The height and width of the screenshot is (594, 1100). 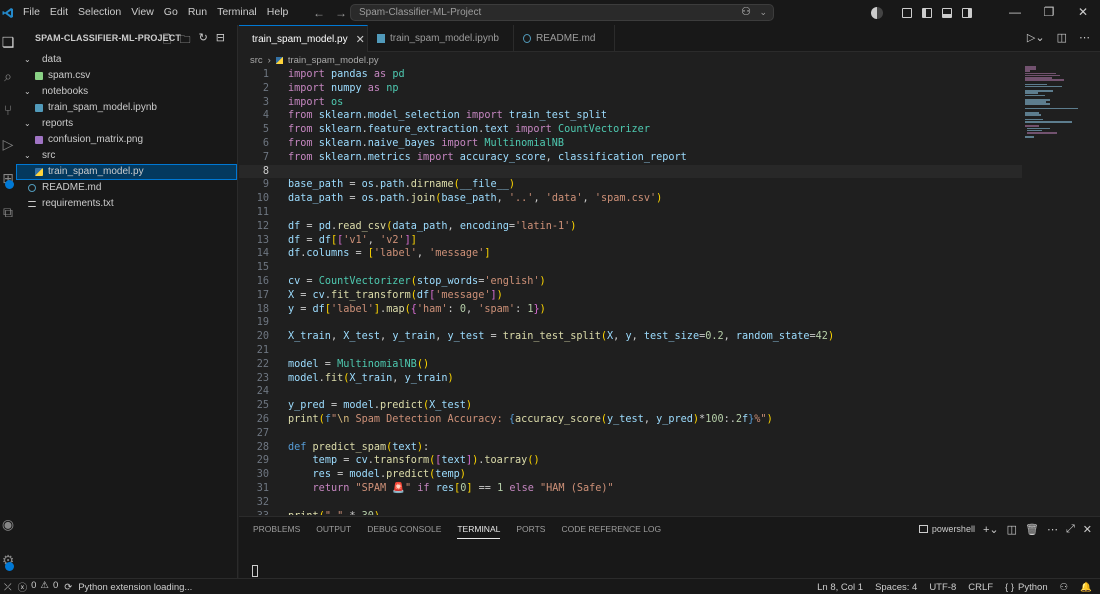 I want to click on new-terminal-icon: +⌄, so click(x=991, y=529).